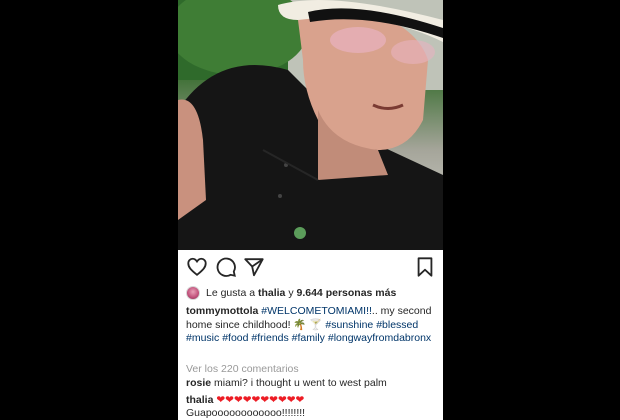 The height and width of the screenshot is (420, 620). I want to click on view-all-comments-link: Ver los 220 comentarios, so click(242, 369).